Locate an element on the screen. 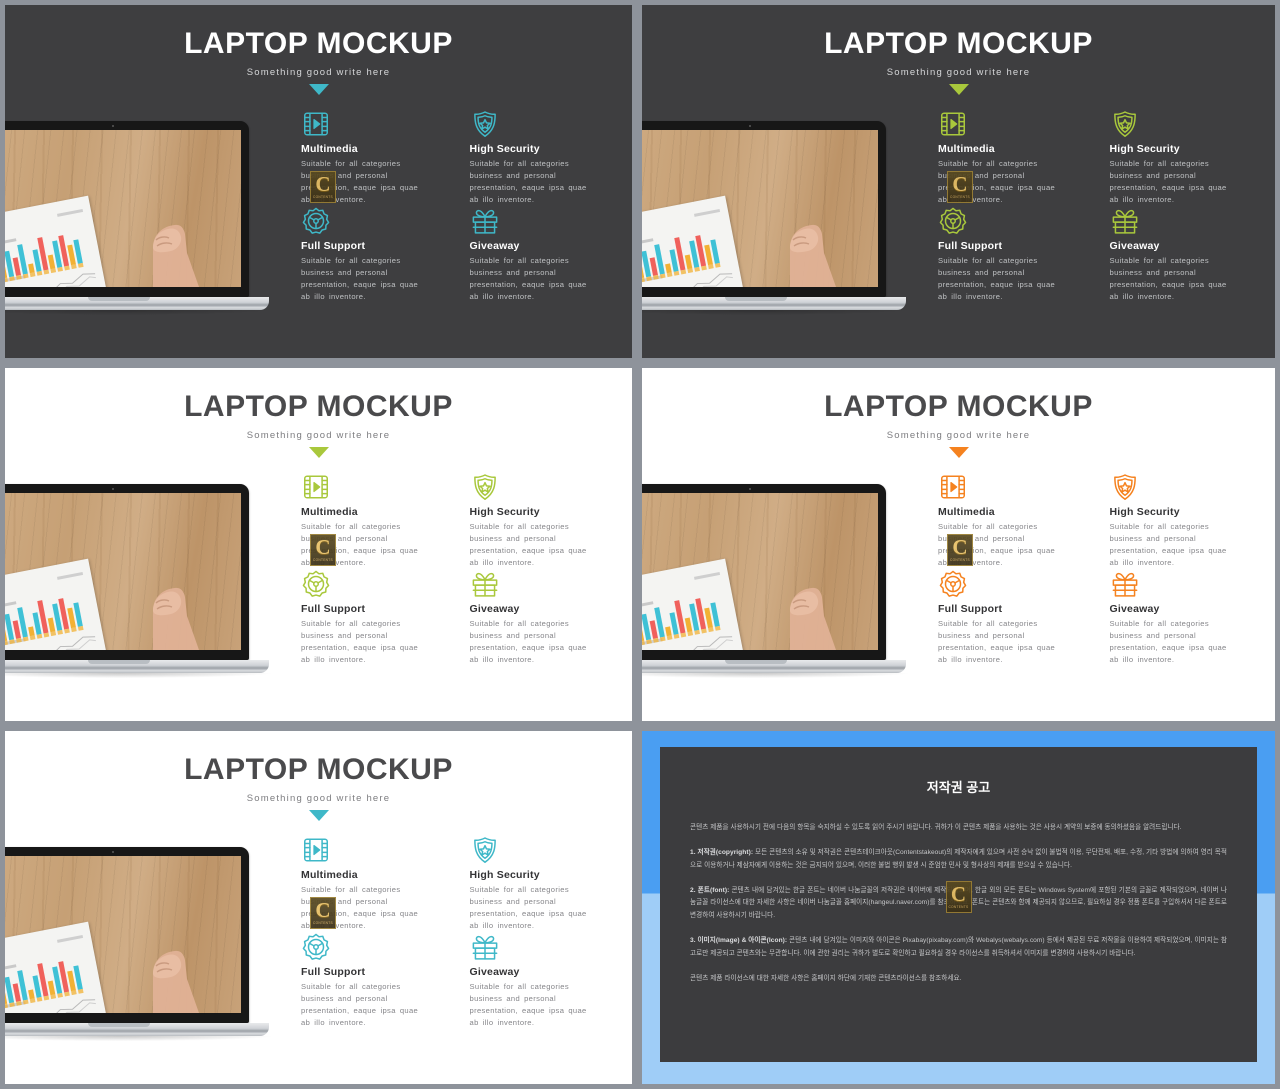 The width and height of the screenshot is (1280, 1089). page-subtitle: Something good write here is located at coordinates (318, 72).